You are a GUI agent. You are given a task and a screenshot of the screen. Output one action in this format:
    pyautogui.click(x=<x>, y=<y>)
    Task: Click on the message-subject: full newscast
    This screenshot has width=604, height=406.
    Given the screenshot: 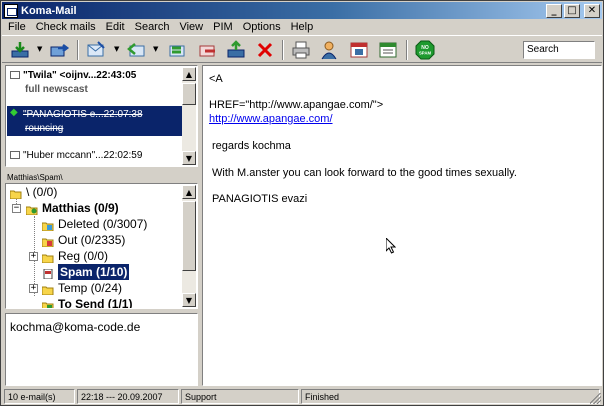 What is the action you would take?
    pyautogui.click(x=56, y=89)
    